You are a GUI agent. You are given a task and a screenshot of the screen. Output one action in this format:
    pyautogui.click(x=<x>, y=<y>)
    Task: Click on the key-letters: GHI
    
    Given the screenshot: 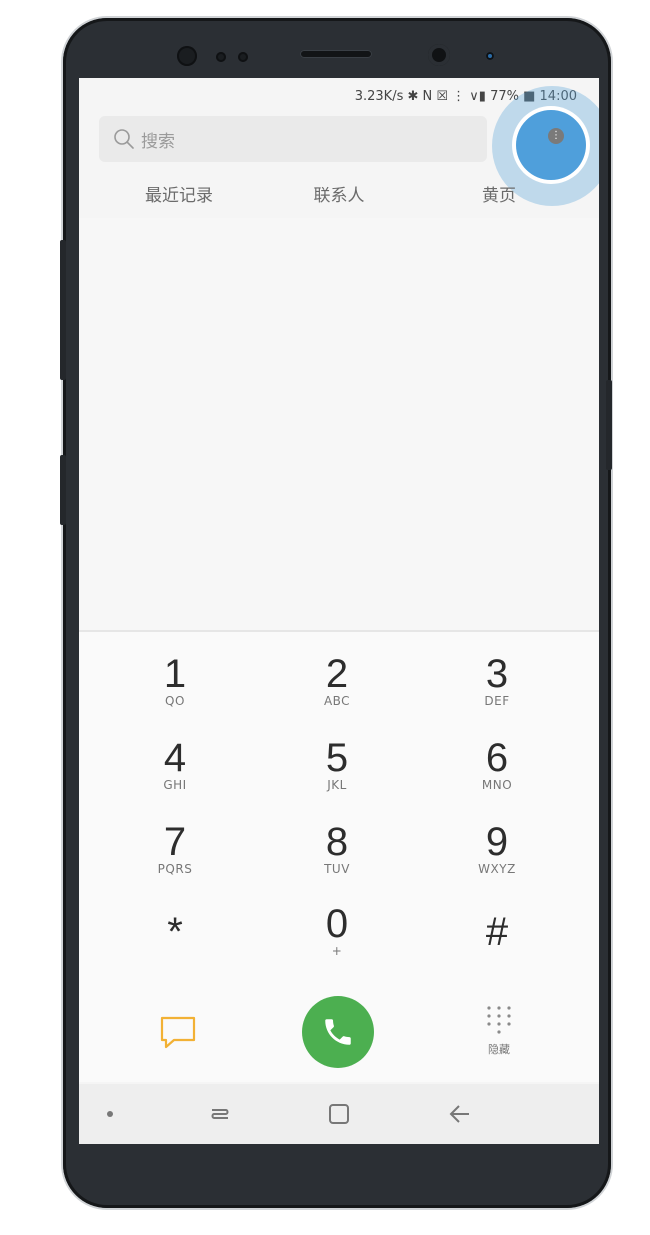 What is the action you would take?
    pyautogui.click(x=175, y=785)
    